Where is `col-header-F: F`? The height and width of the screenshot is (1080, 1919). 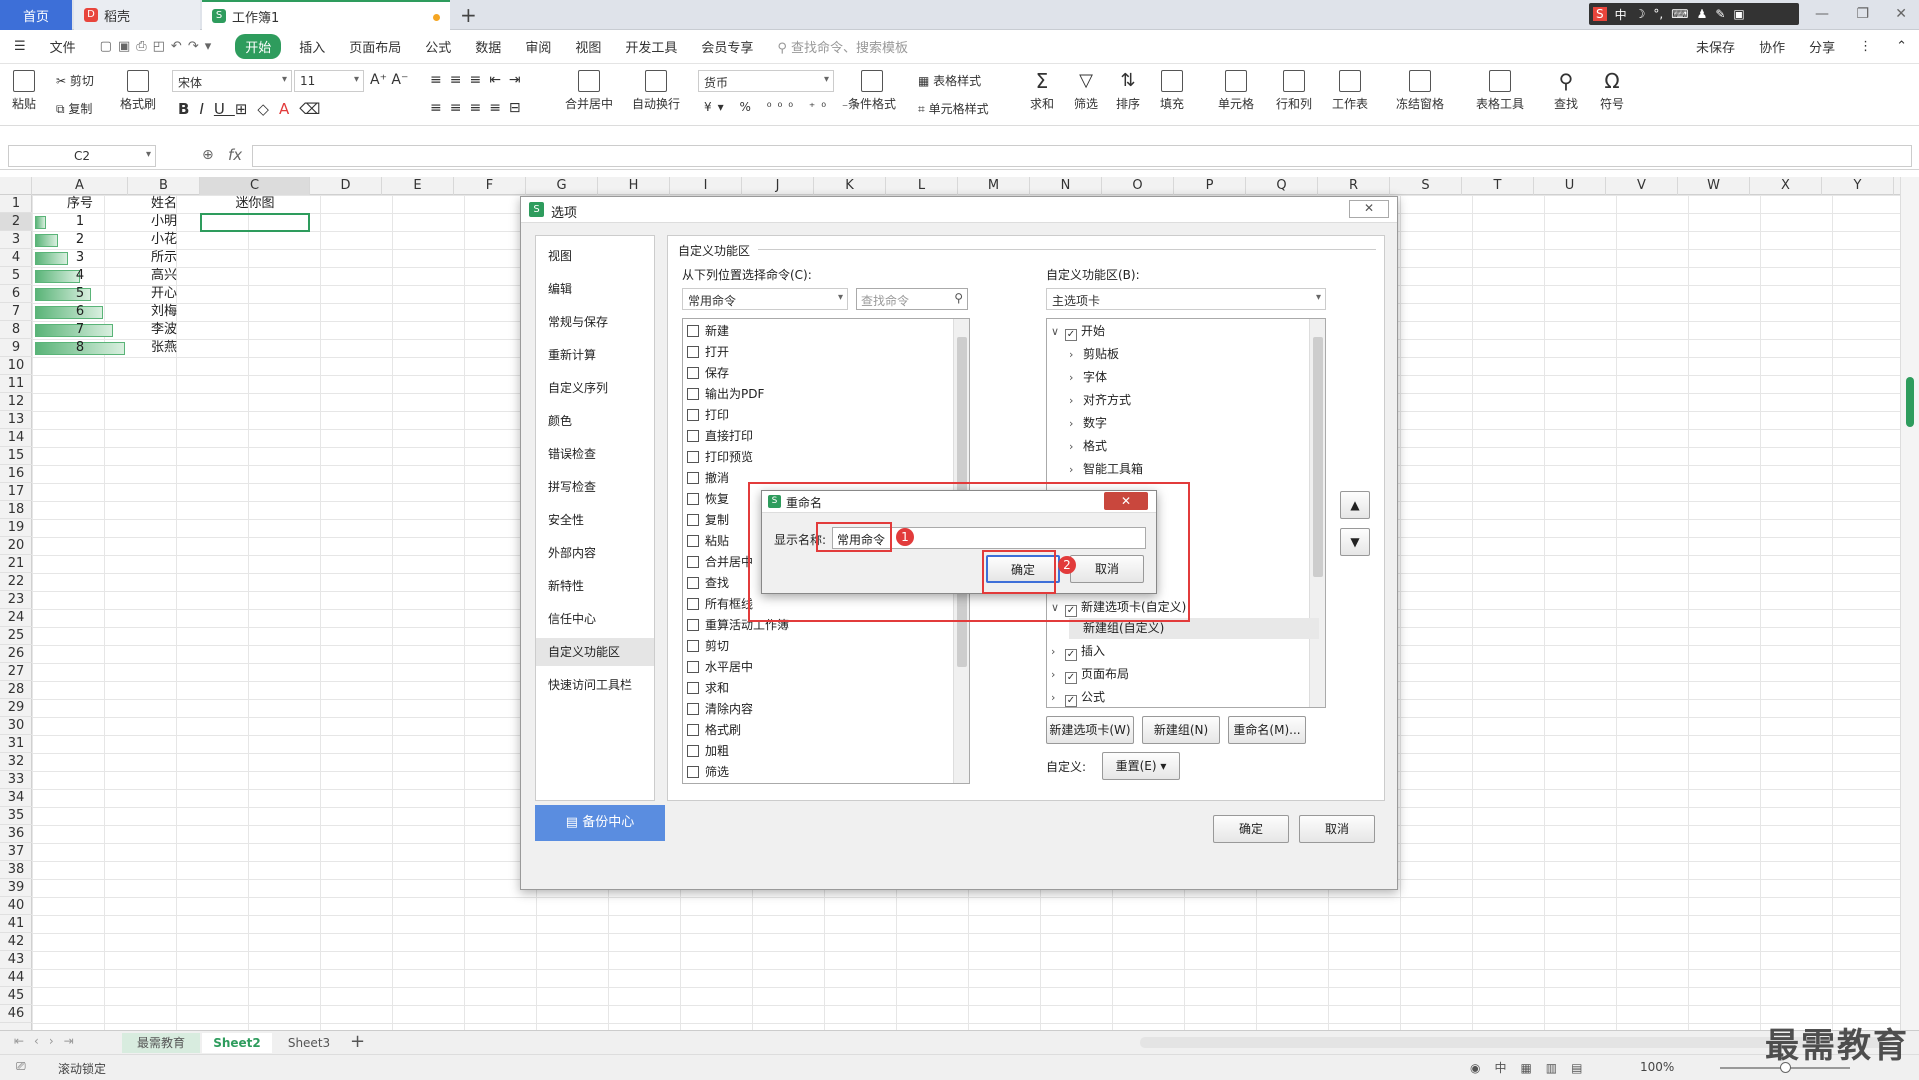
col-header-F: F is located at coordinates (490, 186).